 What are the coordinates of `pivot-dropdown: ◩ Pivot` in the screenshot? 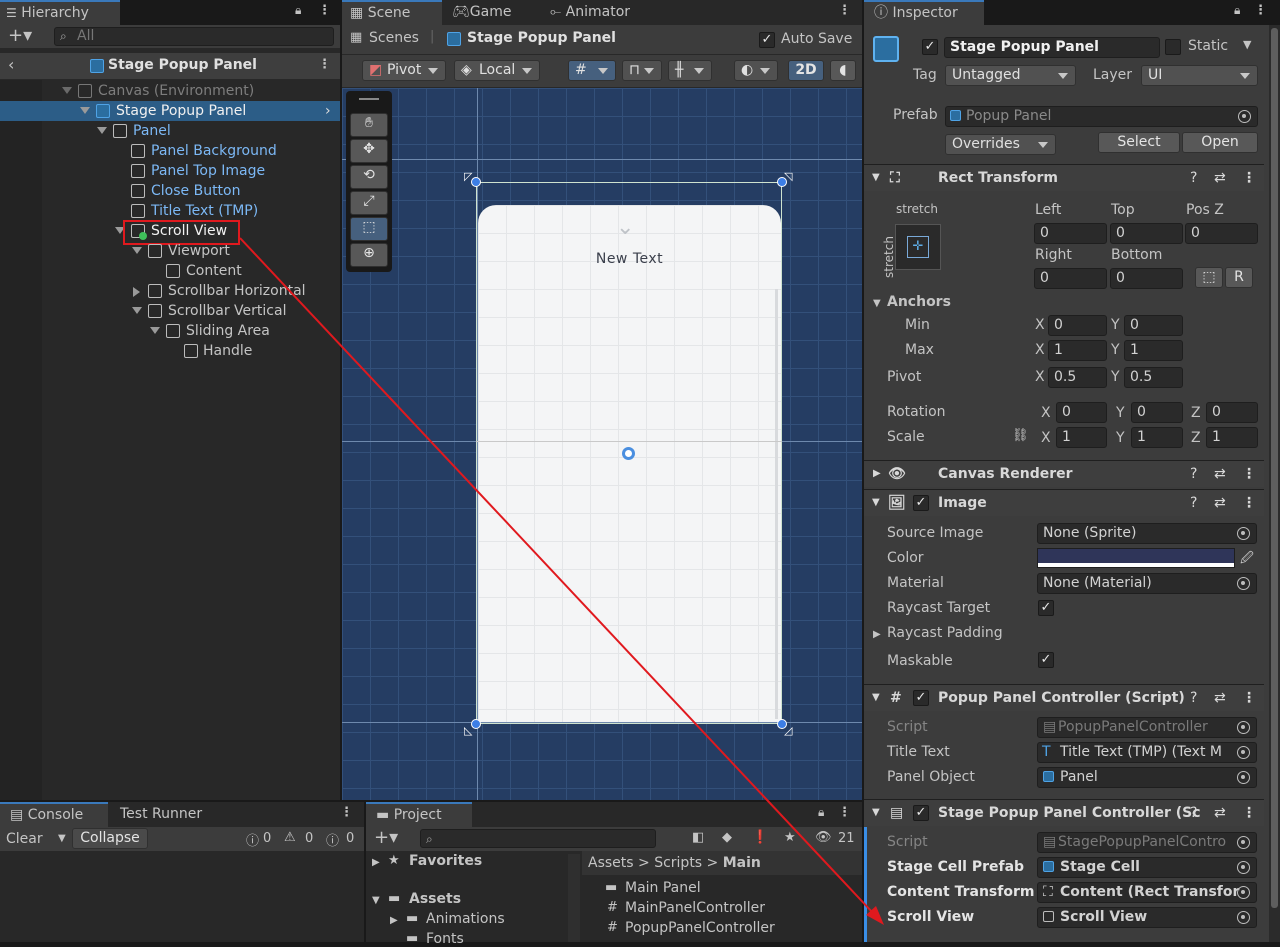 It's located at (404, 70).